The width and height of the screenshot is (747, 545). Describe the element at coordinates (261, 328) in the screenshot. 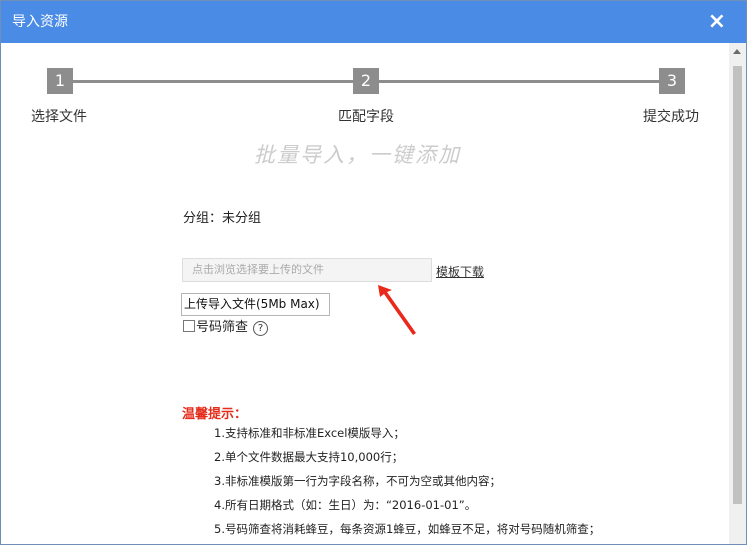

I see `help-icon: ?` at that location.